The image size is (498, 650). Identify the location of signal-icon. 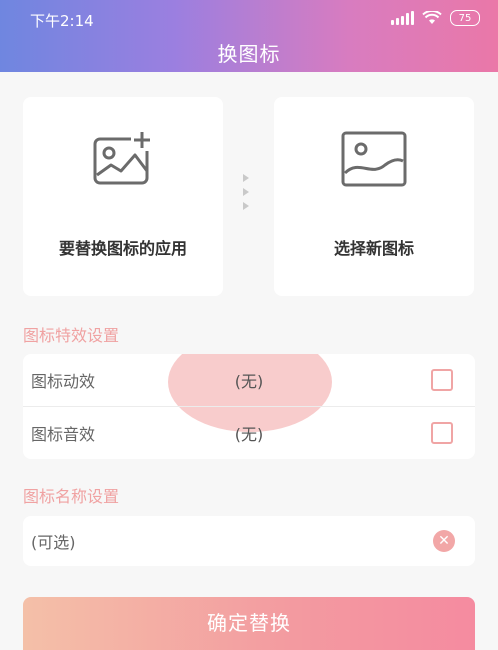
(402, 18).